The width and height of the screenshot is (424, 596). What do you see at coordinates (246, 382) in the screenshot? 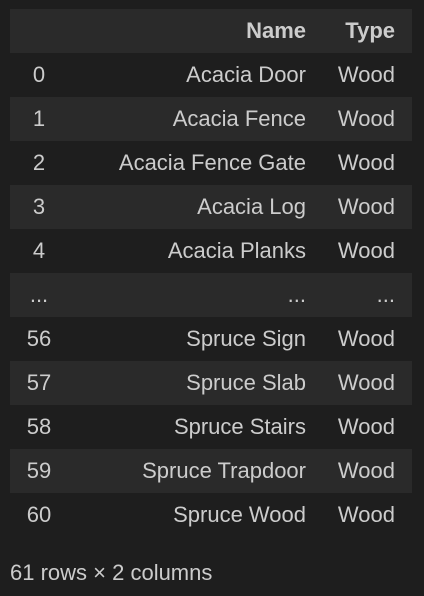
I see `name-cell: Spruce Slab` at bounding box center [246, 382].